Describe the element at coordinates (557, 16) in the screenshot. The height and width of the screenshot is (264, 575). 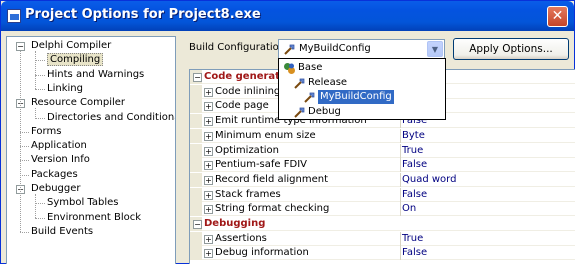
I see `close-button: ✕` at that location.